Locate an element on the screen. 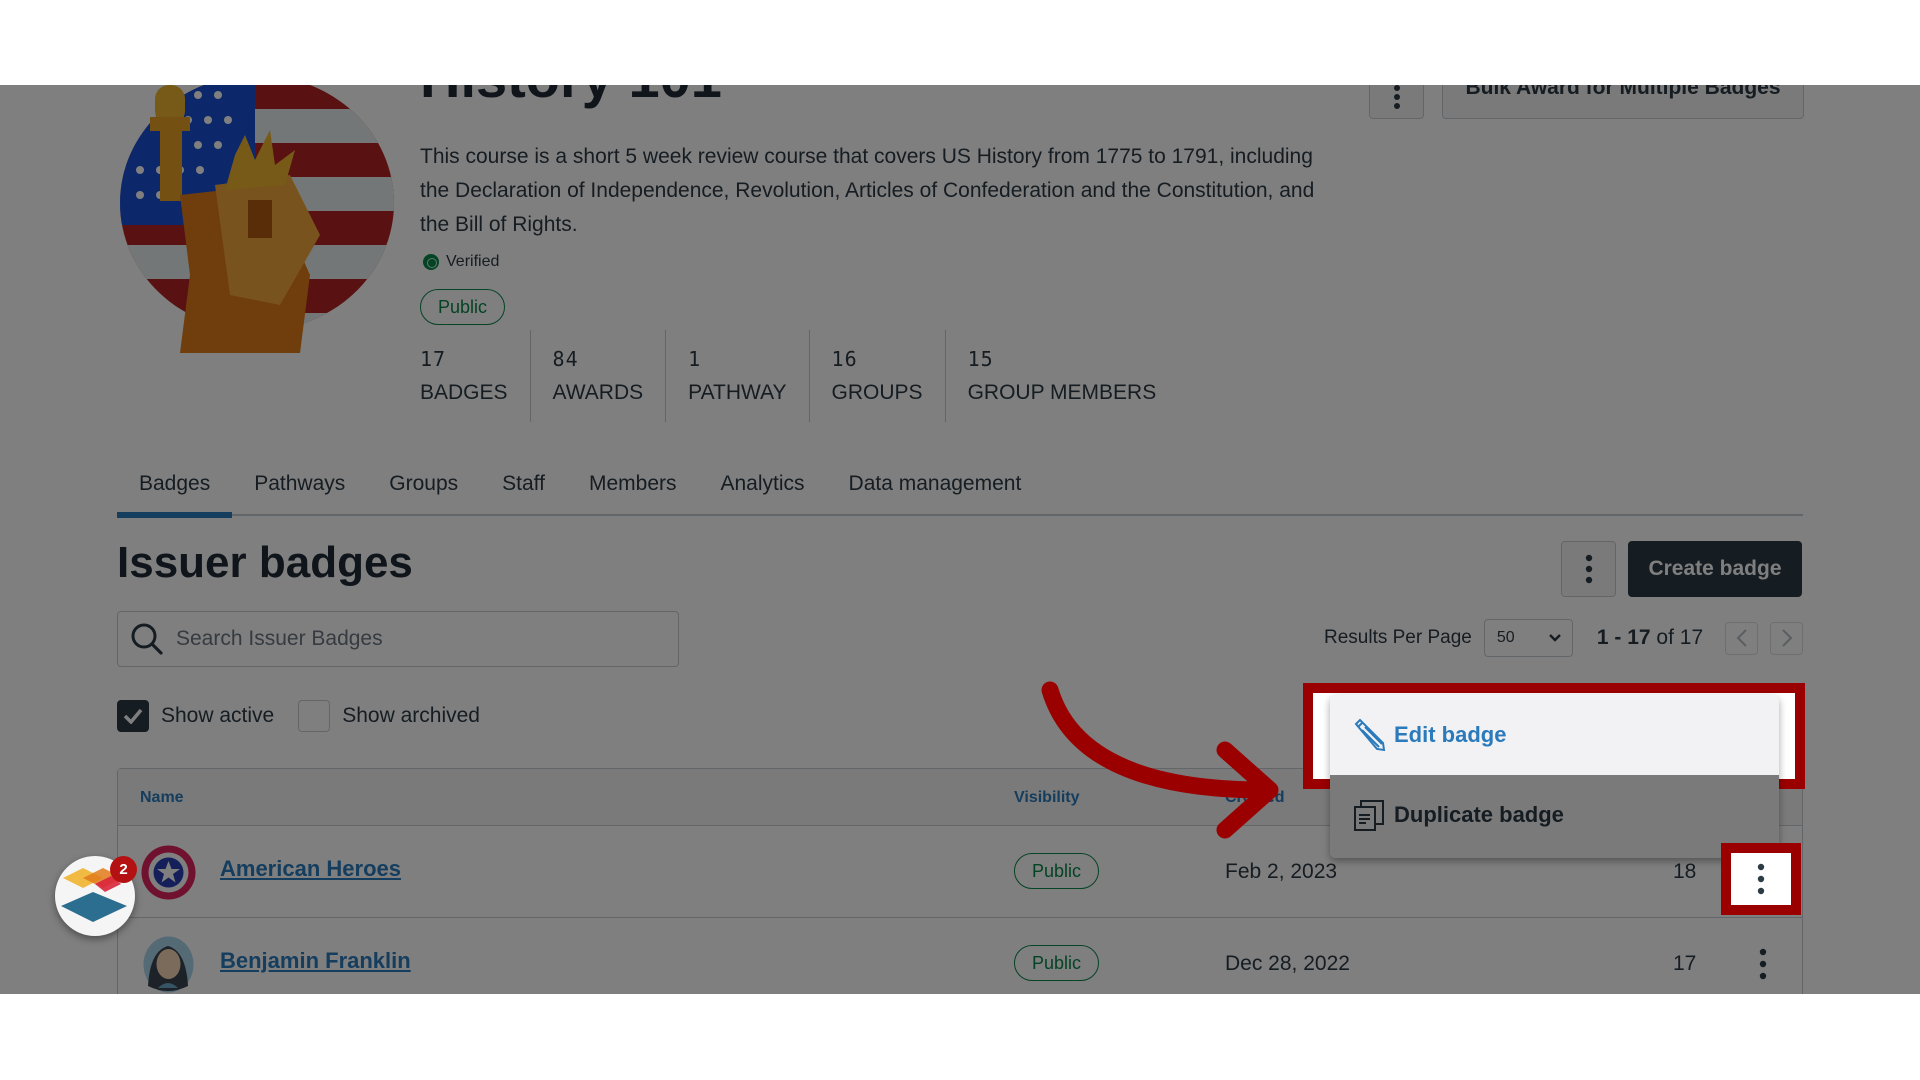 This screenshot has height=1080, width=1920. show-archived-label: Show archived is located at coordinates (411, 715).